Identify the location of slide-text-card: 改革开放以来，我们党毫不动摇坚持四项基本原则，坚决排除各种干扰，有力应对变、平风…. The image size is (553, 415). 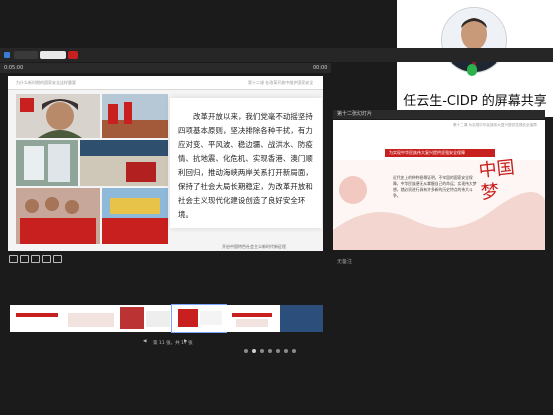
(246, 163).